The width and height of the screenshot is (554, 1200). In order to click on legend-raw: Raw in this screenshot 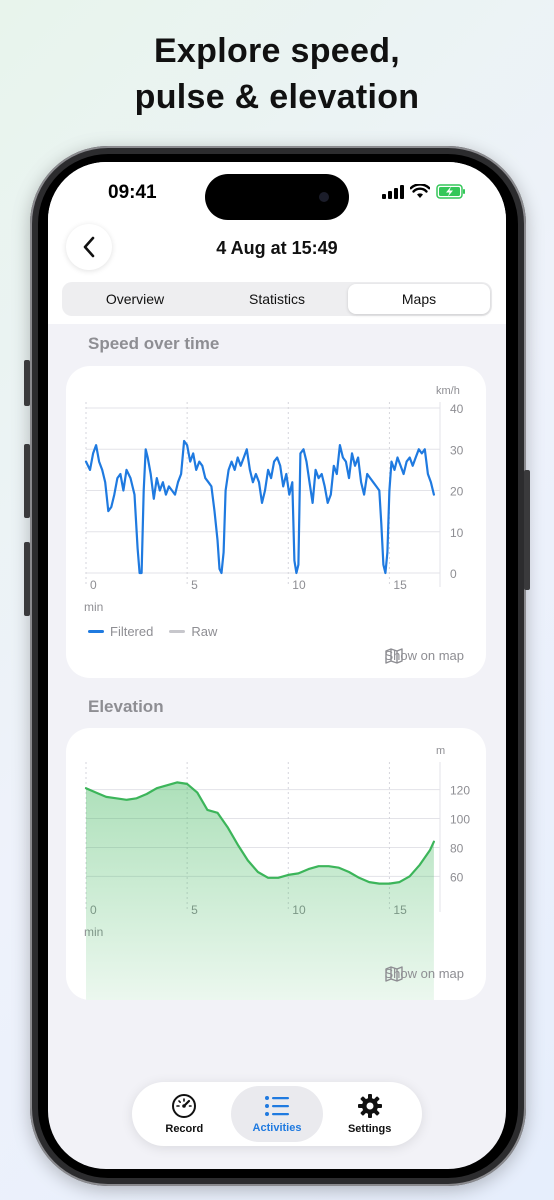, I will do `click(193, 631)`.